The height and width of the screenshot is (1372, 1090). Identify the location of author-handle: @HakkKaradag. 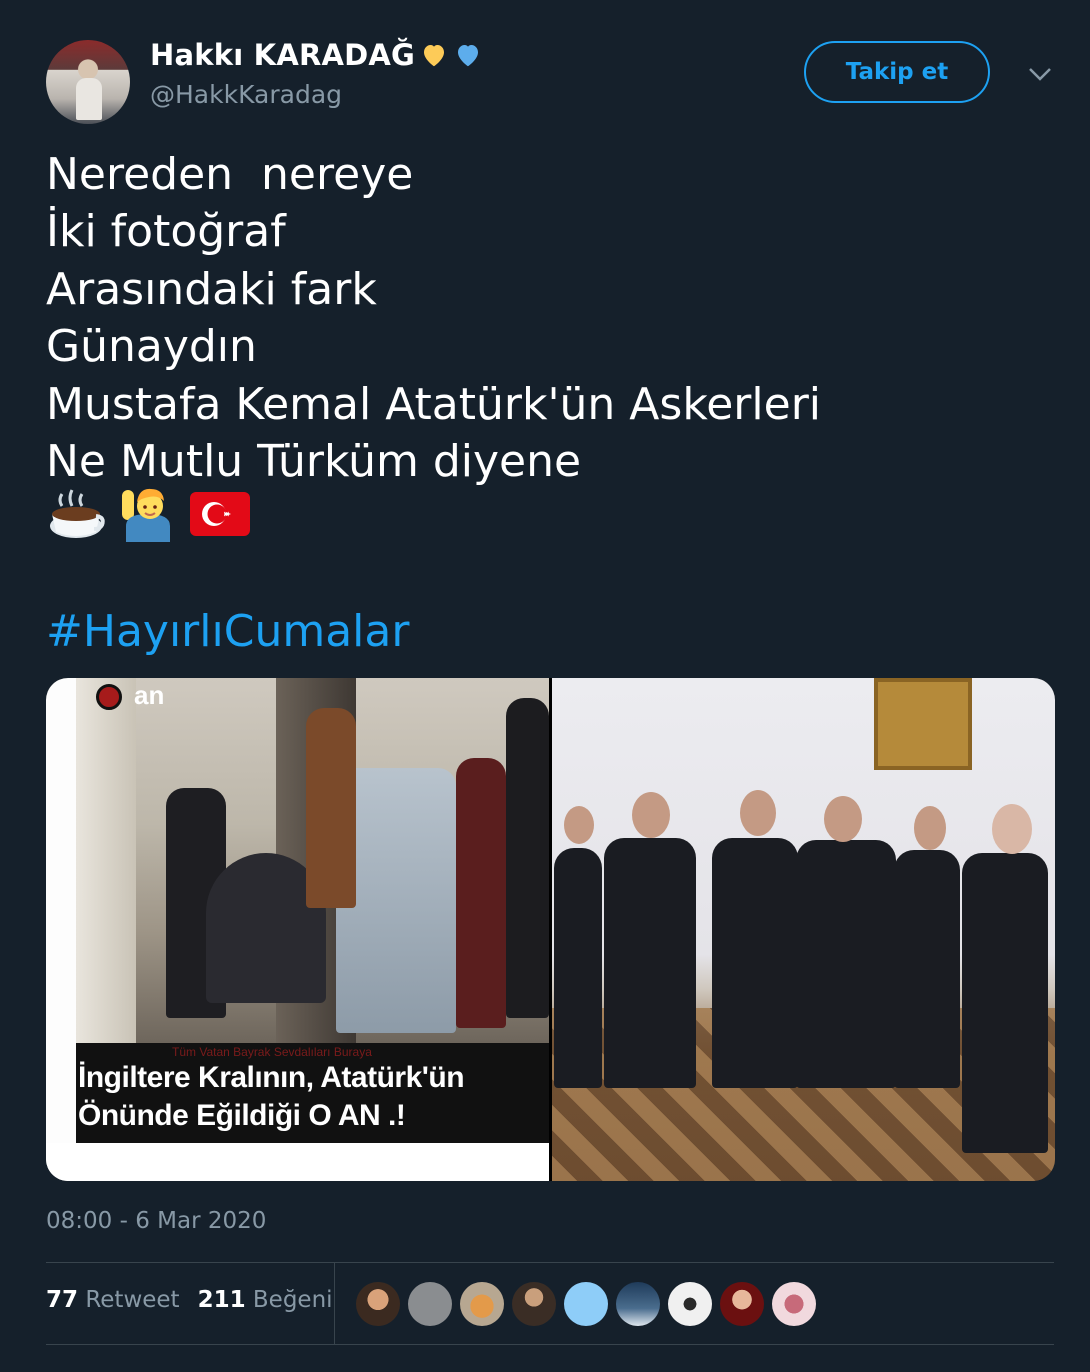
(246, 94).